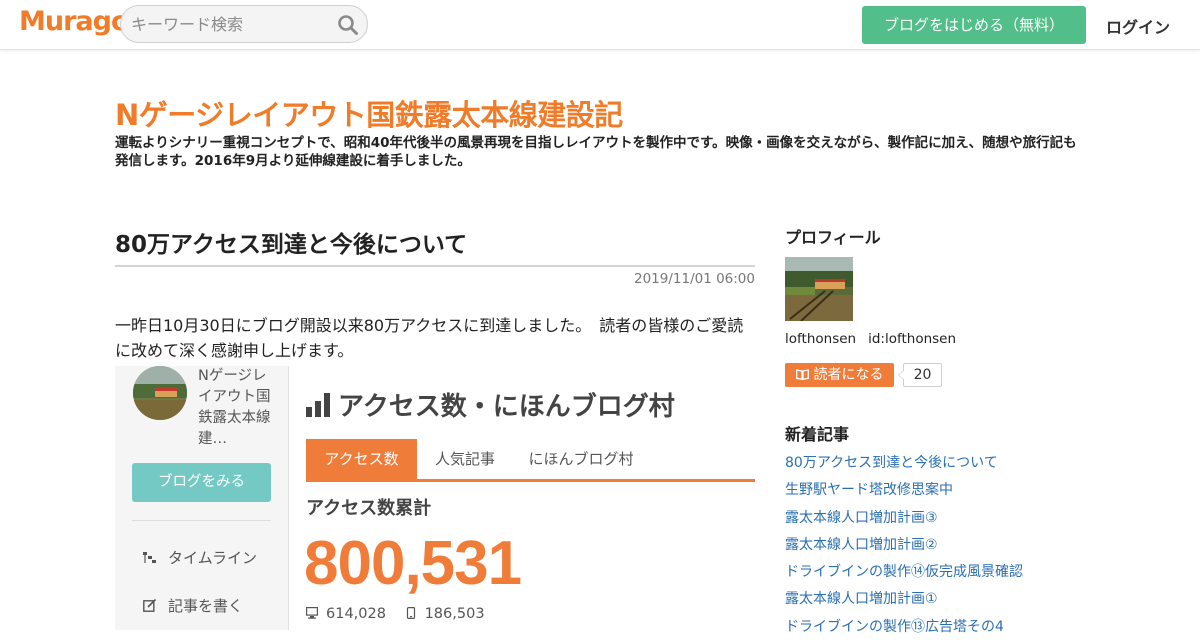 The image size is (1200, 644). What do you see at coordinates (395, 614) in the screenshot?
I see `embed-device-stats: 614,028 186,503` at bounding box center [395, 614].